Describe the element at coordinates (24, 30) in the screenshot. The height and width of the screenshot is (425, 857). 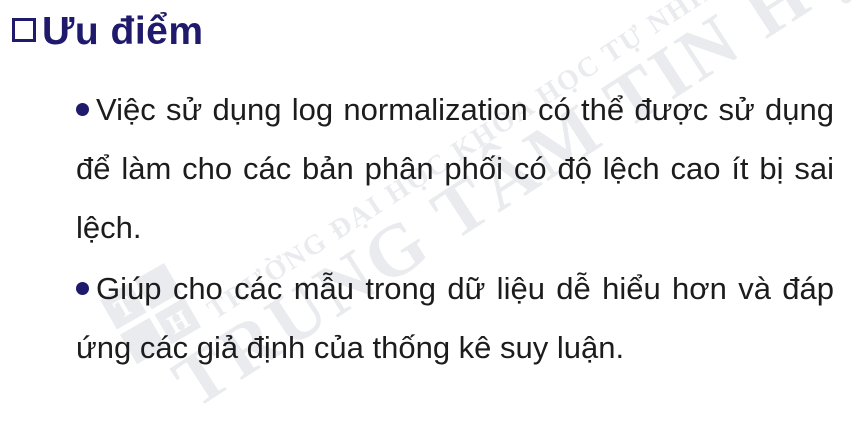
I see `checkbox-square-icon` at that location.